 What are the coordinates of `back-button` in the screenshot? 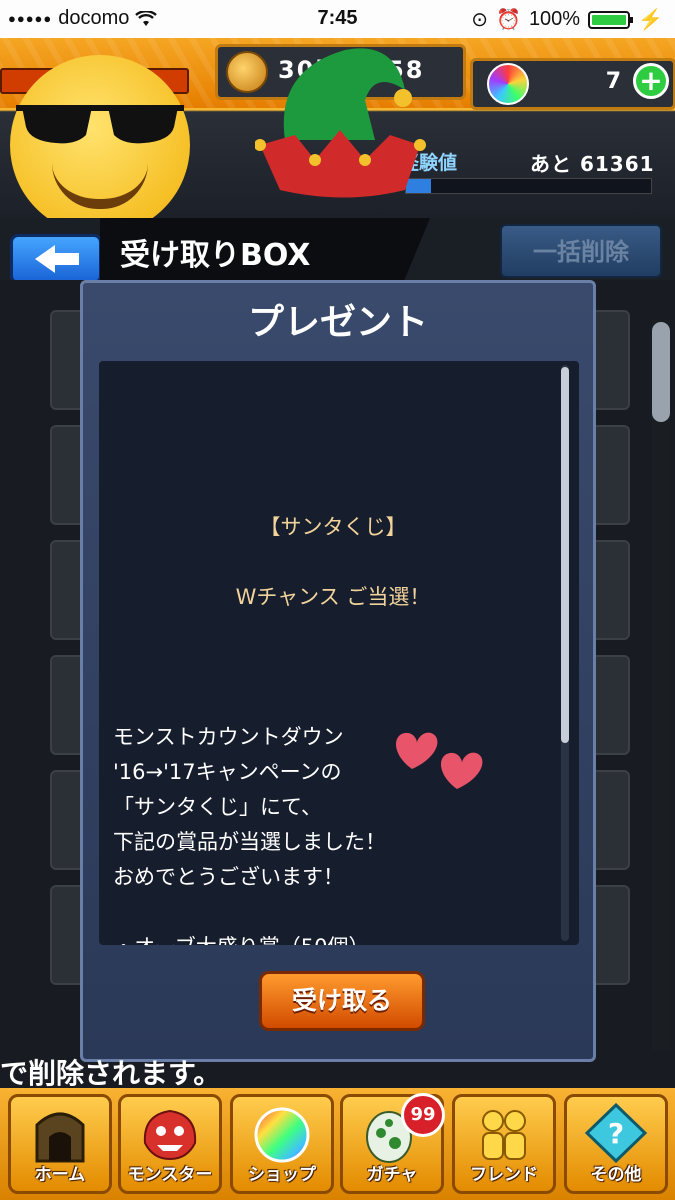 It's located at (56, 259).